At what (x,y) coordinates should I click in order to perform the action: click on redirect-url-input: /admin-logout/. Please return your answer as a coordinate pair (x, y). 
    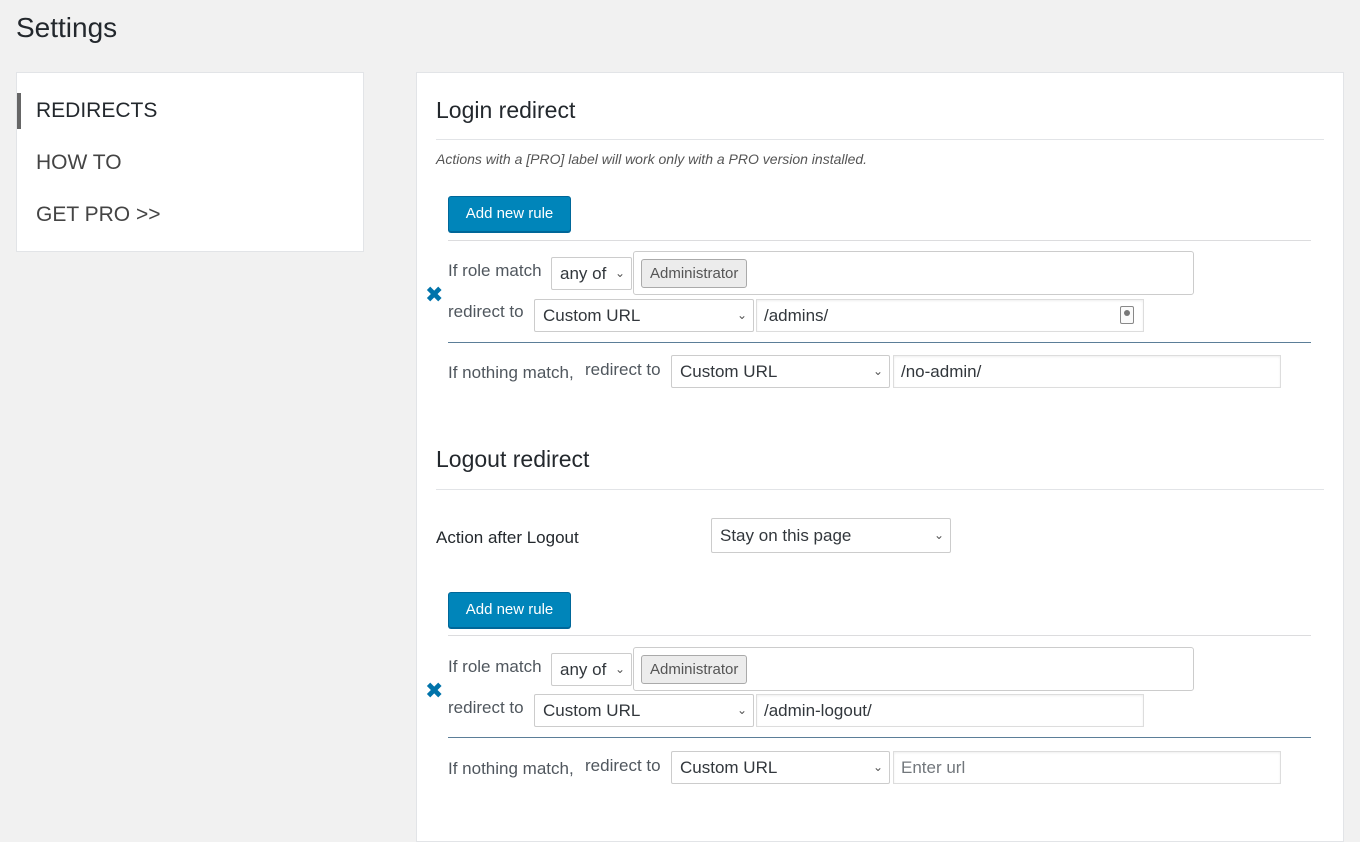
    Looking at the image, I should click on (950, 710).